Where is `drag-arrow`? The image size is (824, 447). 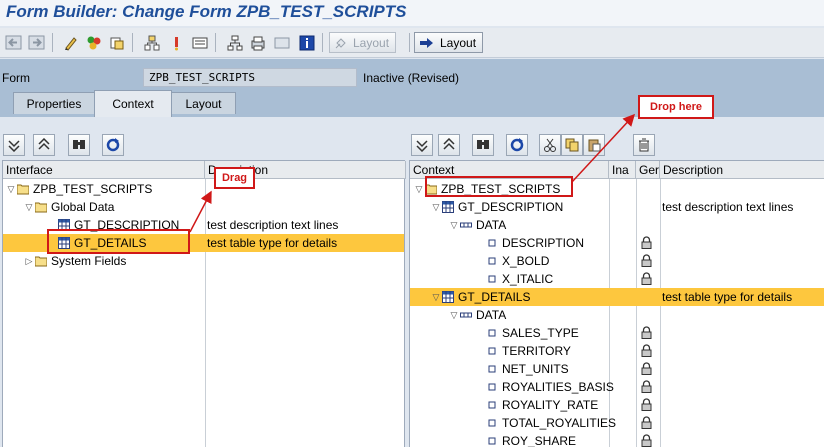
drag-arrow is located at coordinates (200, 211).